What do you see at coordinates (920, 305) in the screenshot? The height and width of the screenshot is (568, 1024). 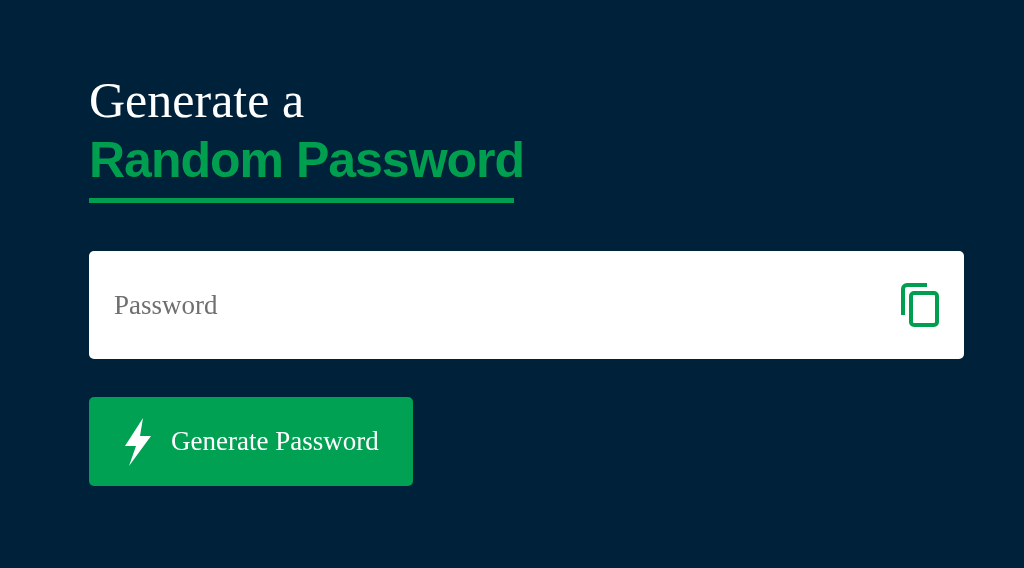 I see `copy-icon` at bounding box center [920, 305].